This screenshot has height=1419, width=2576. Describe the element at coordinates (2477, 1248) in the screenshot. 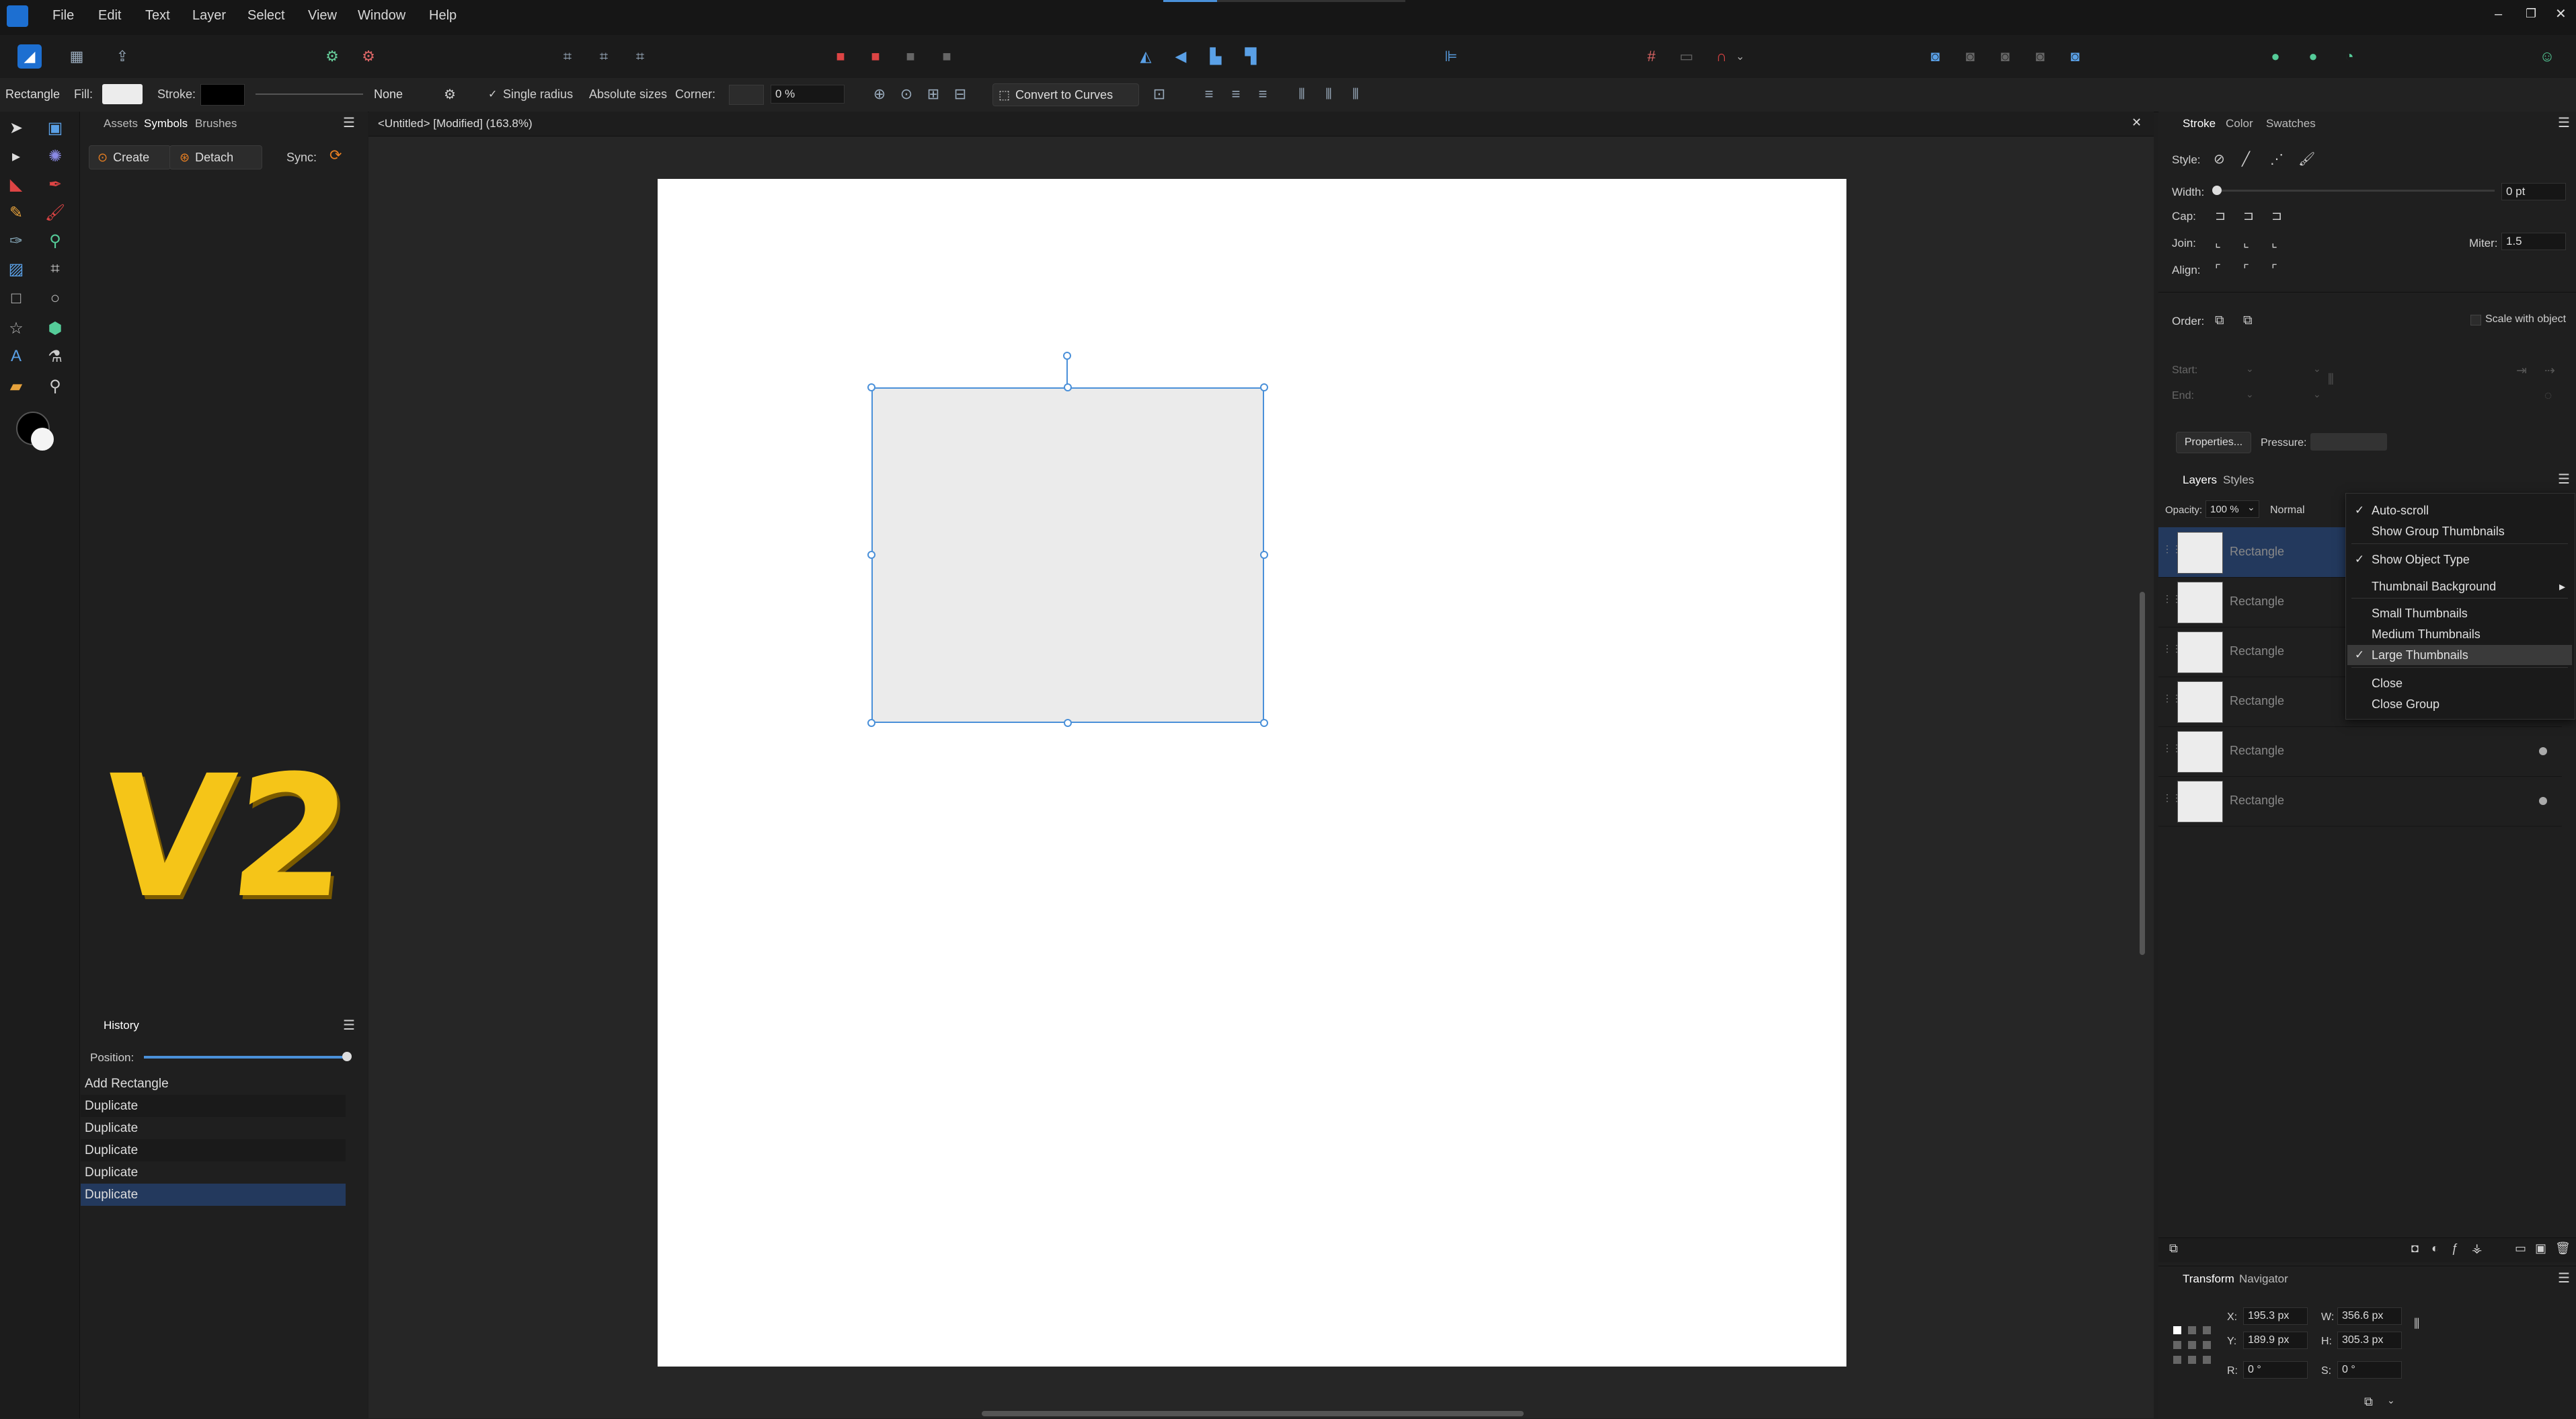

I see `live-filter-icon: ⚶` at that location.